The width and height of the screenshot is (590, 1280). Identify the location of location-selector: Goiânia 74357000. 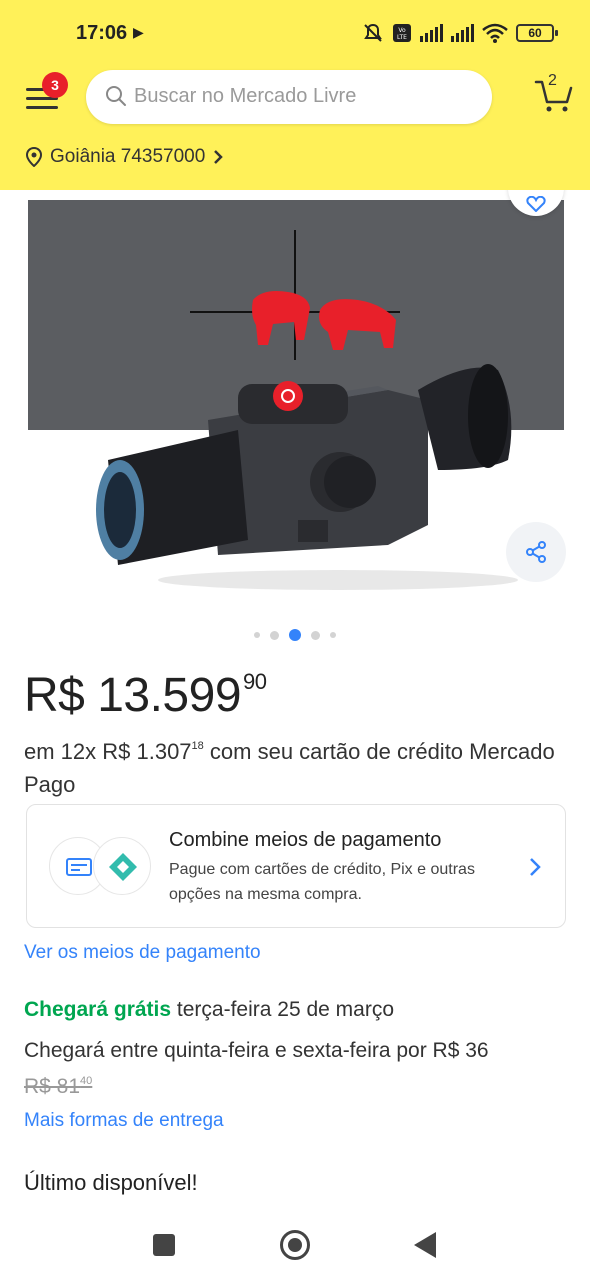
(125, 157).